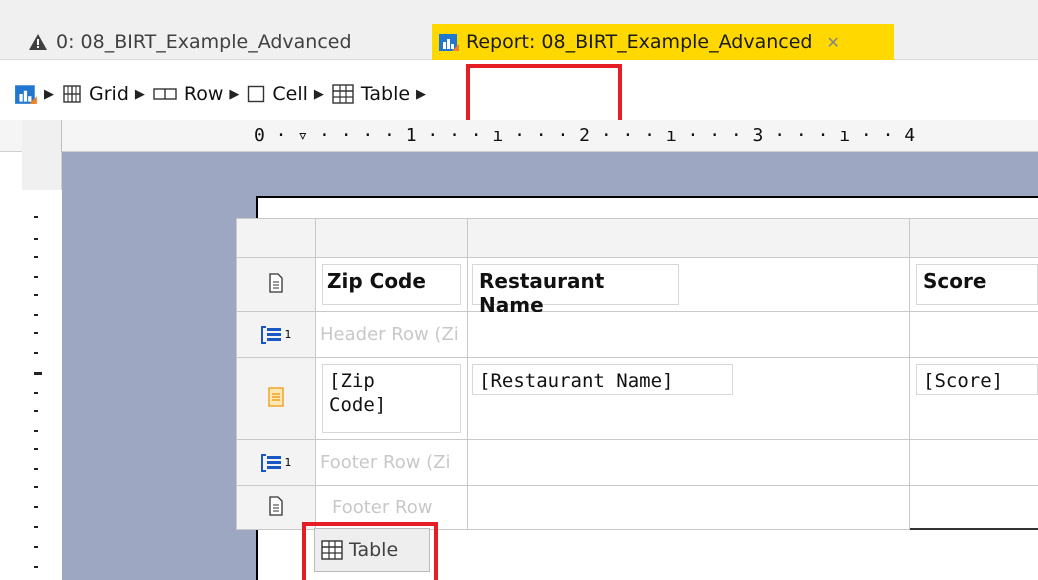 The image size is (1038, 580). What do you see at coordinates (256, 94) in the screenshot?
I see `cell-icon` at bounding box center [256, 94].